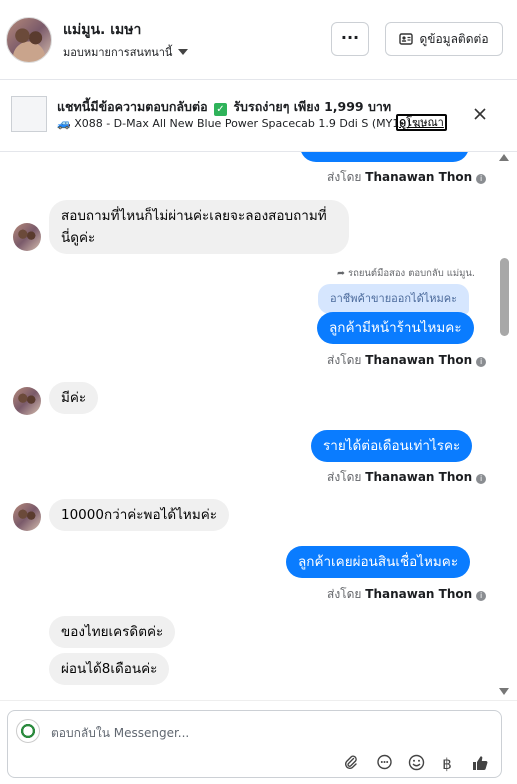 The height and width of the screenshot is (784, 517). What do you see at coordinates (504, 157) in the screenshot?
I see `scroll-up-icon` at bounding box center [504, 157].